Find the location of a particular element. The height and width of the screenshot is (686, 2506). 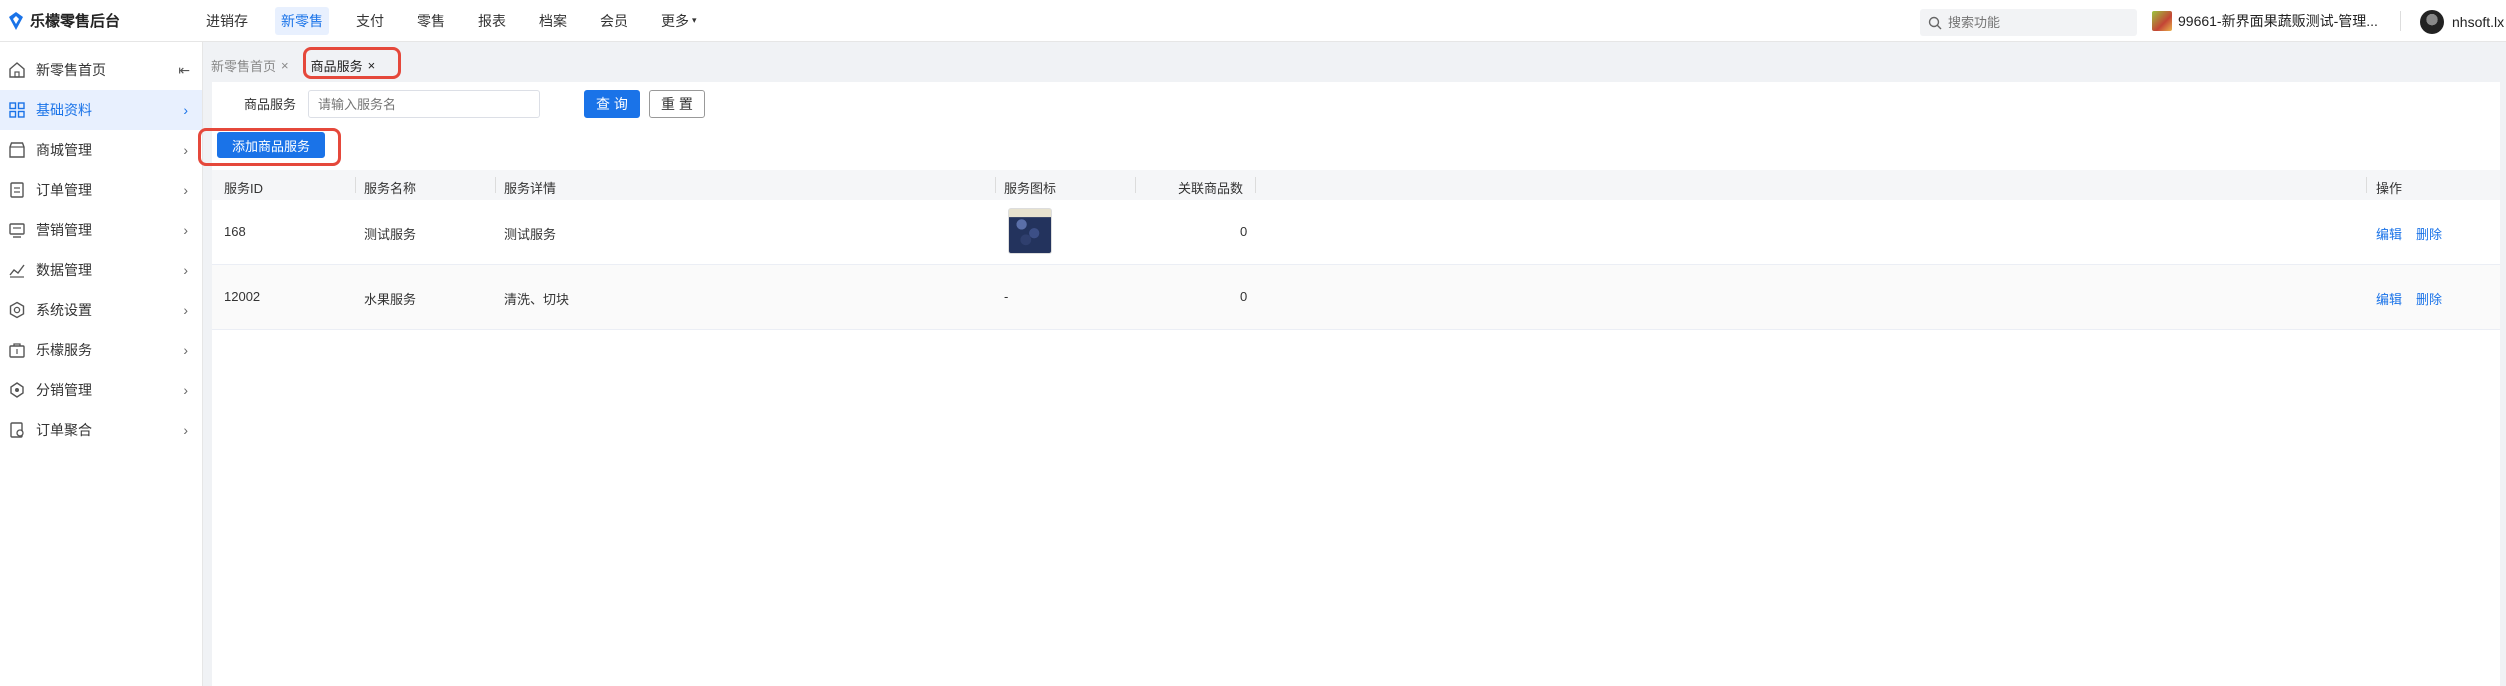

query-button: 查 询 is located at coordinates (612, 104).